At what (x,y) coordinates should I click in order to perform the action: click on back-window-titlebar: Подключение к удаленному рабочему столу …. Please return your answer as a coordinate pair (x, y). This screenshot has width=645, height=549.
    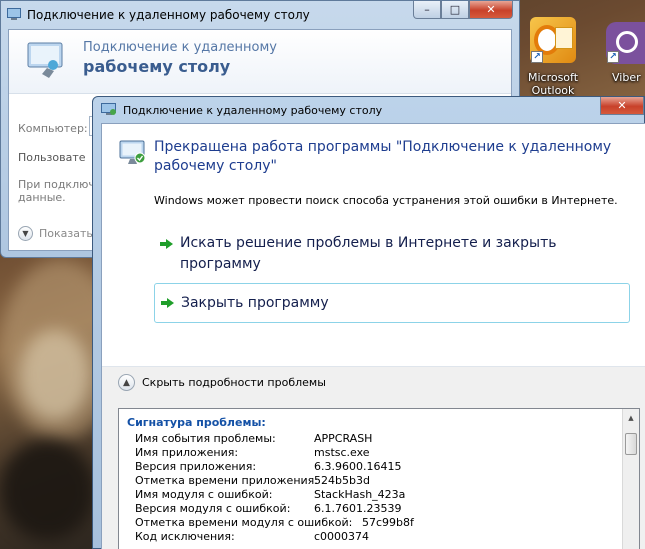
    Looking at the image, I should click on (260, 15).